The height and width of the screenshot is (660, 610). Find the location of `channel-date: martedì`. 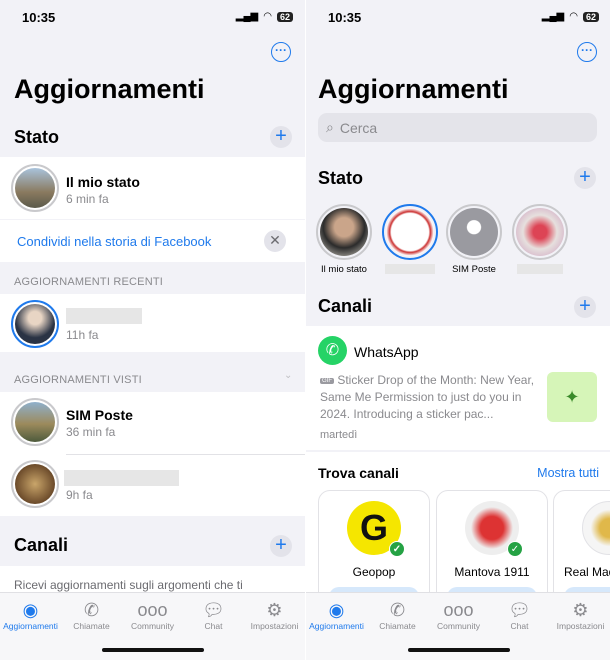

channel-date: martedì is located at coordinates (339, 435).